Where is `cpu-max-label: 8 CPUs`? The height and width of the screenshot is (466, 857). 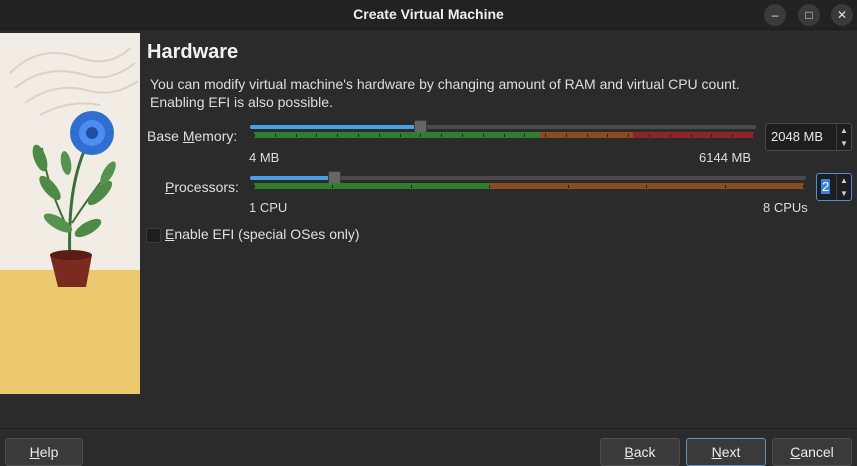
cpu-max-label: 8 CPUs is located at coordinates (785, 207).